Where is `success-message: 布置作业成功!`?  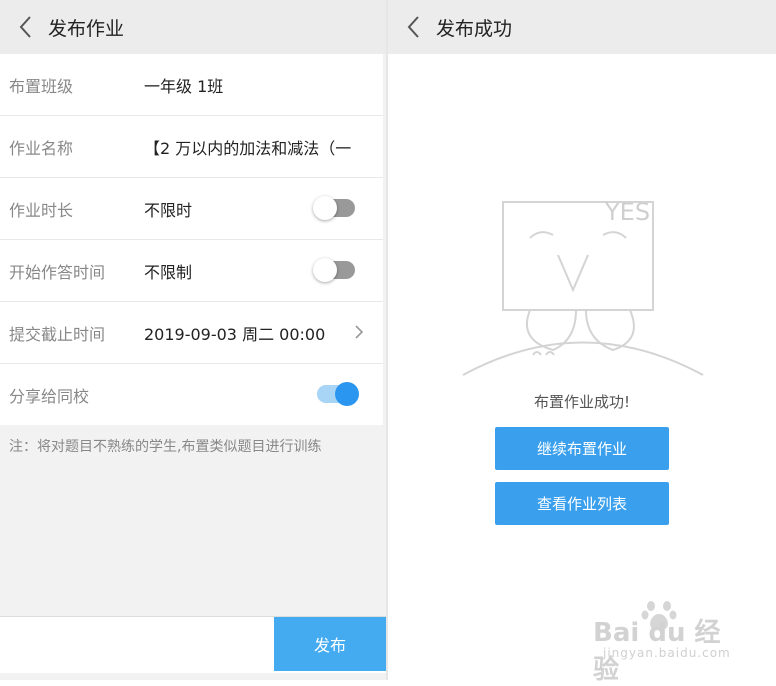
success-message: 布置作业成功! is located at coordinates (581, 402).